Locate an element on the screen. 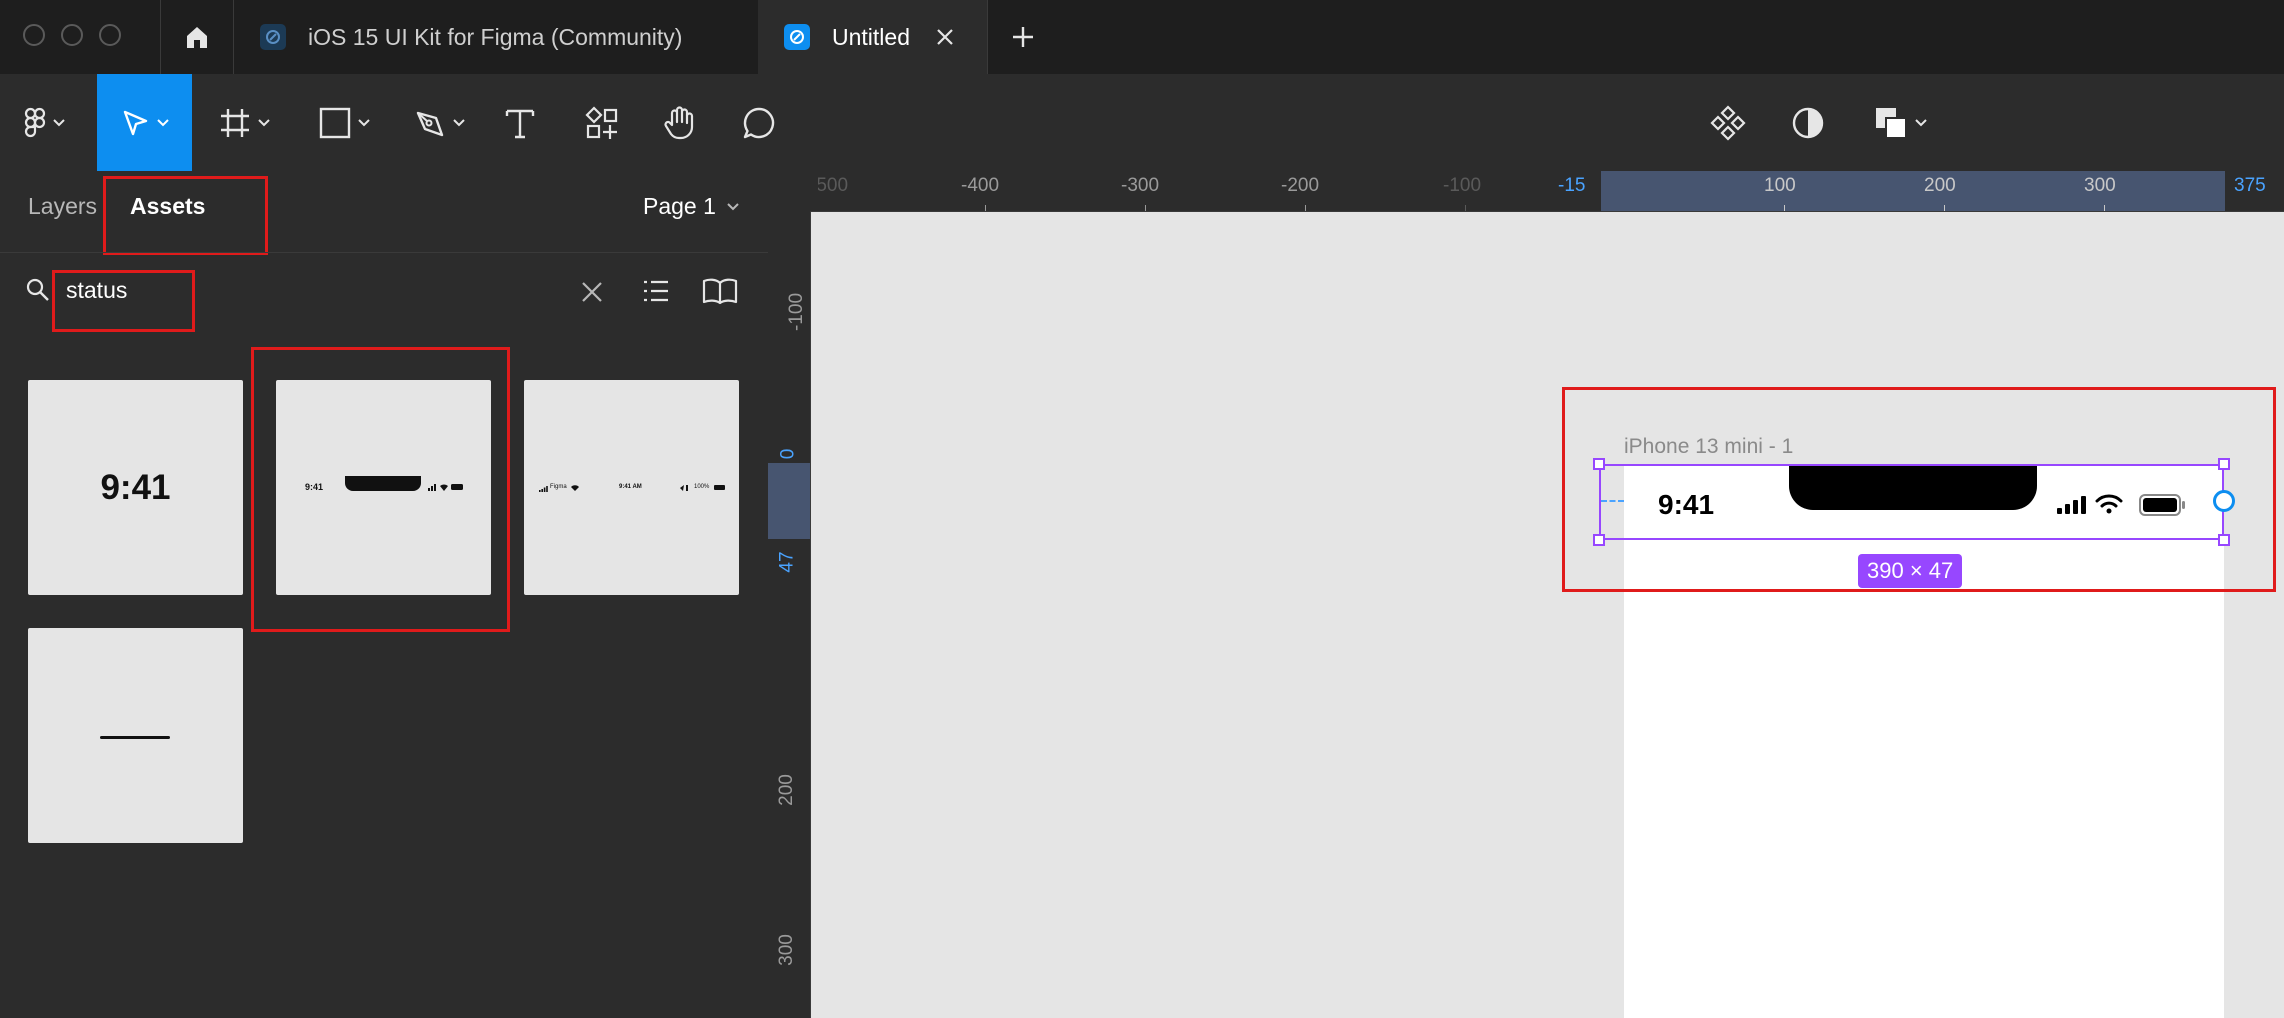  move-tool-icon is located at coordinates (135, 122).